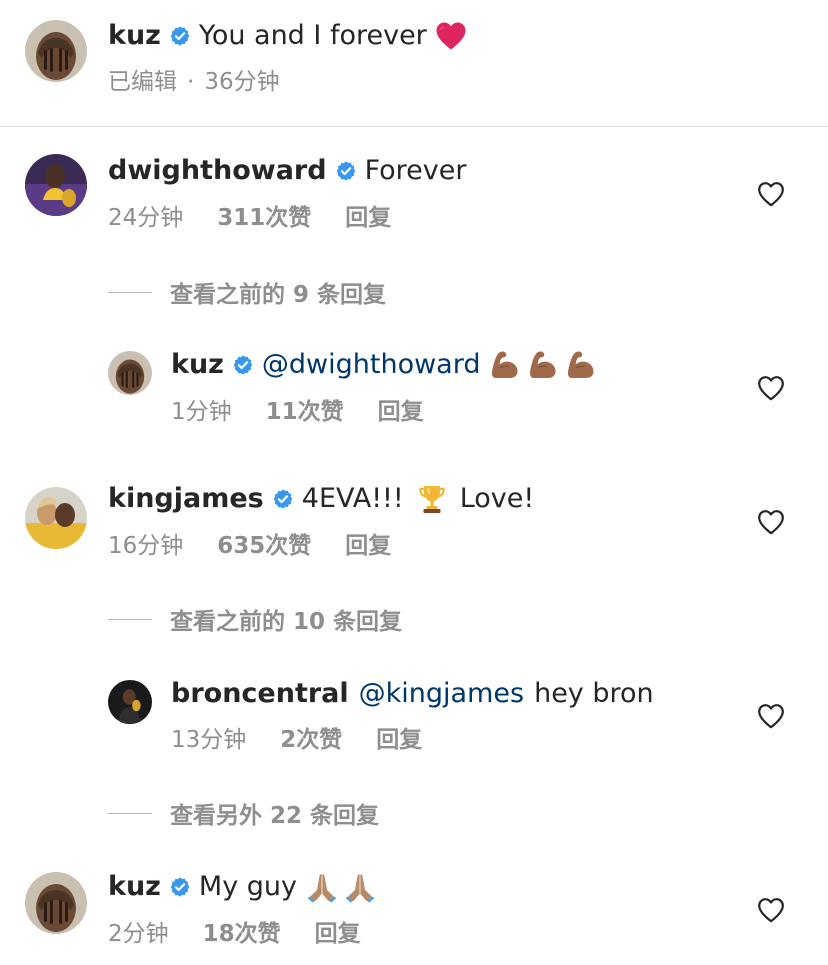  I want to click on view-replies-label: 查看之前的 9 条回复, so click(278, 295).